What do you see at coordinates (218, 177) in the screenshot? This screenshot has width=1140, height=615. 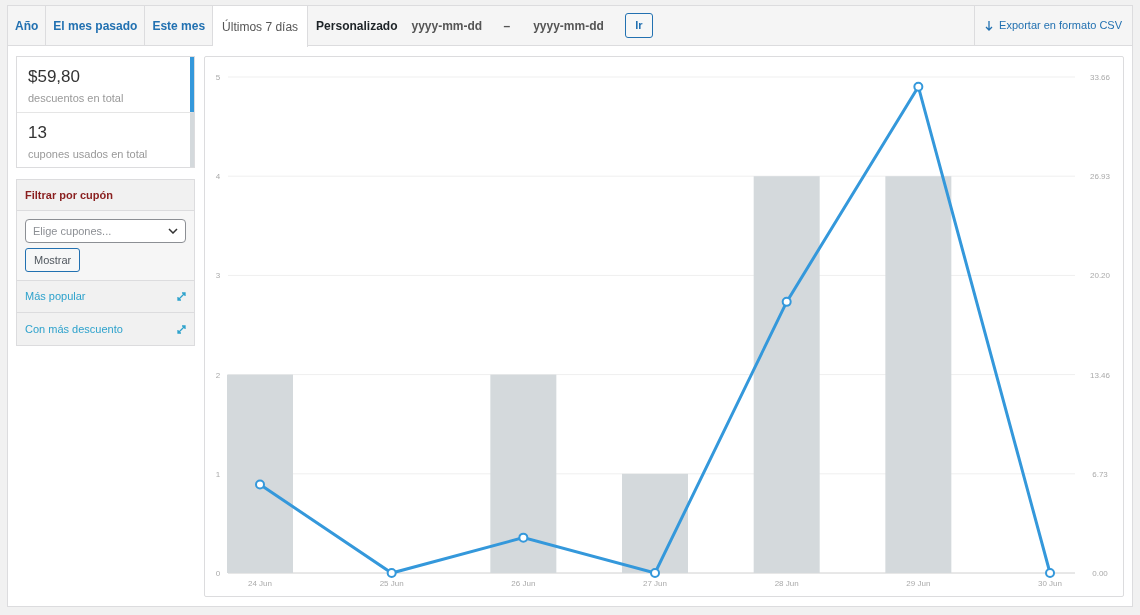 I see `axis-label: 4` at bounding box center [218, 177].